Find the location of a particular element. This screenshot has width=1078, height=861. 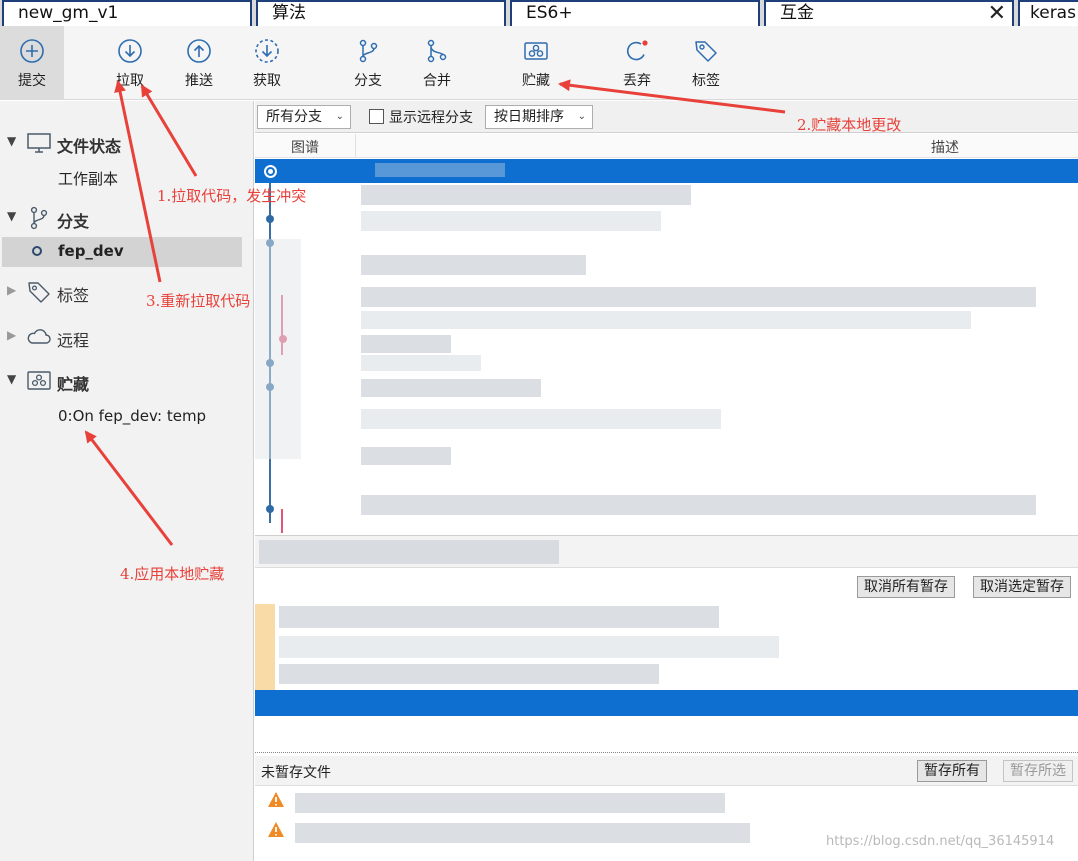

show-remote-label: 显示远程分支 is located at coordinates (431, 118).